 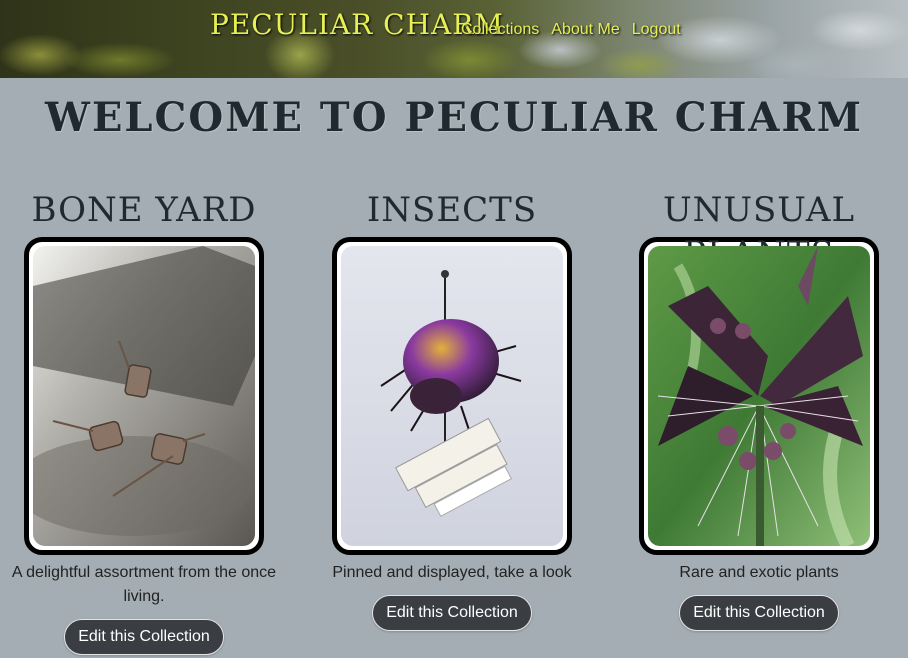 I want to click on unusual-plants-image, so click(x=759, y=396).